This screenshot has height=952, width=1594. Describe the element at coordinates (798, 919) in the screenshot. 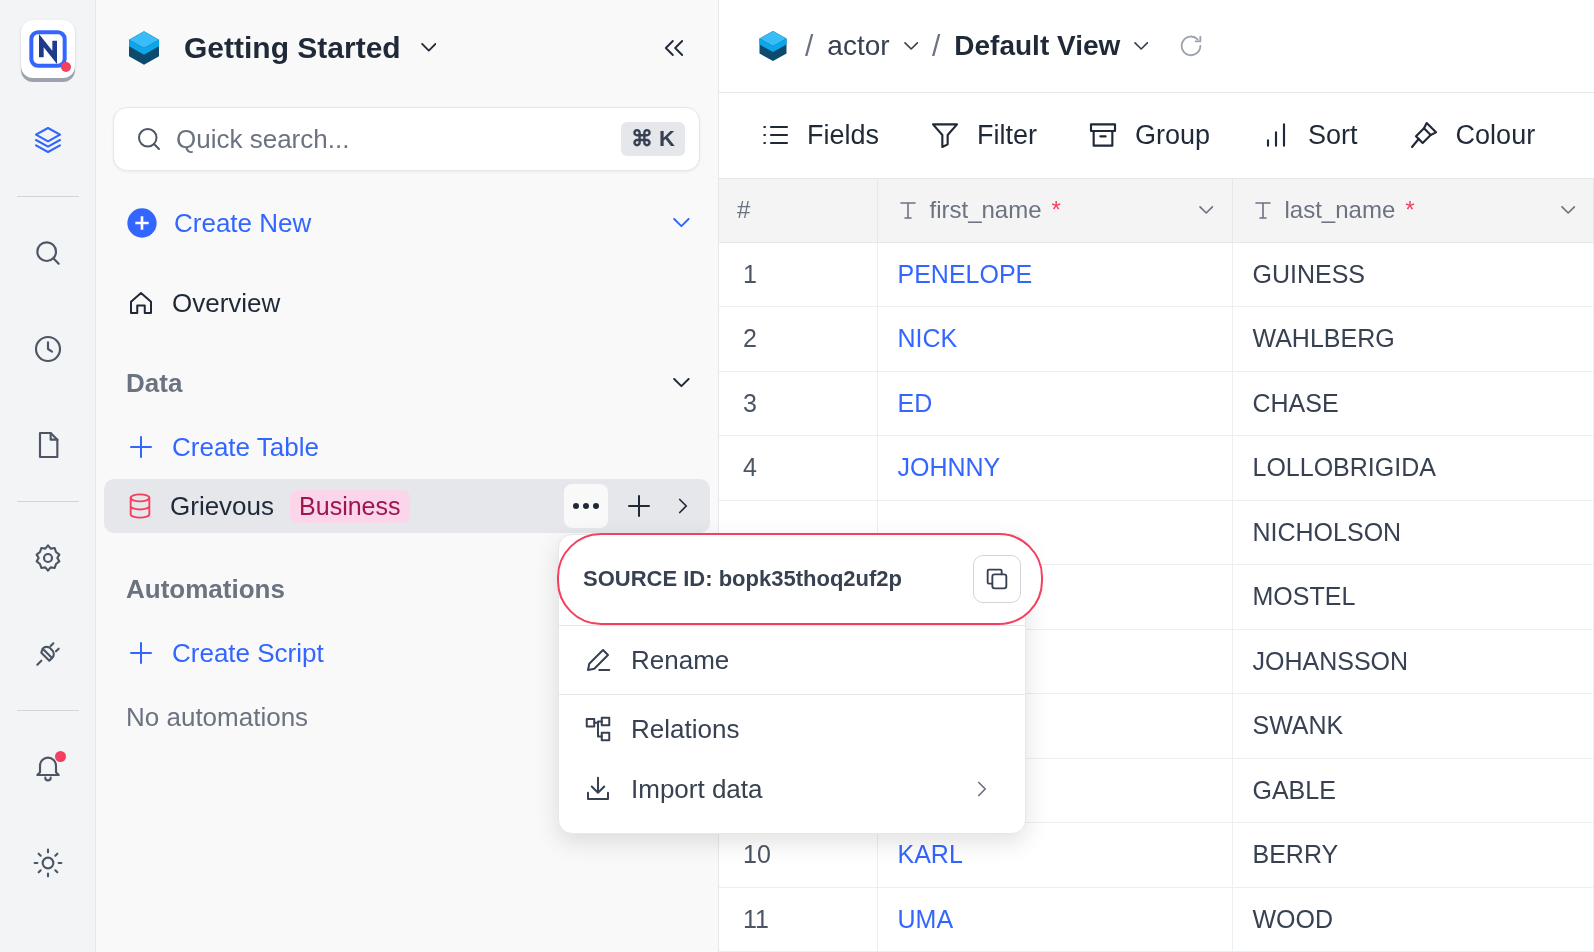

I see `row-number: 11` at that location.